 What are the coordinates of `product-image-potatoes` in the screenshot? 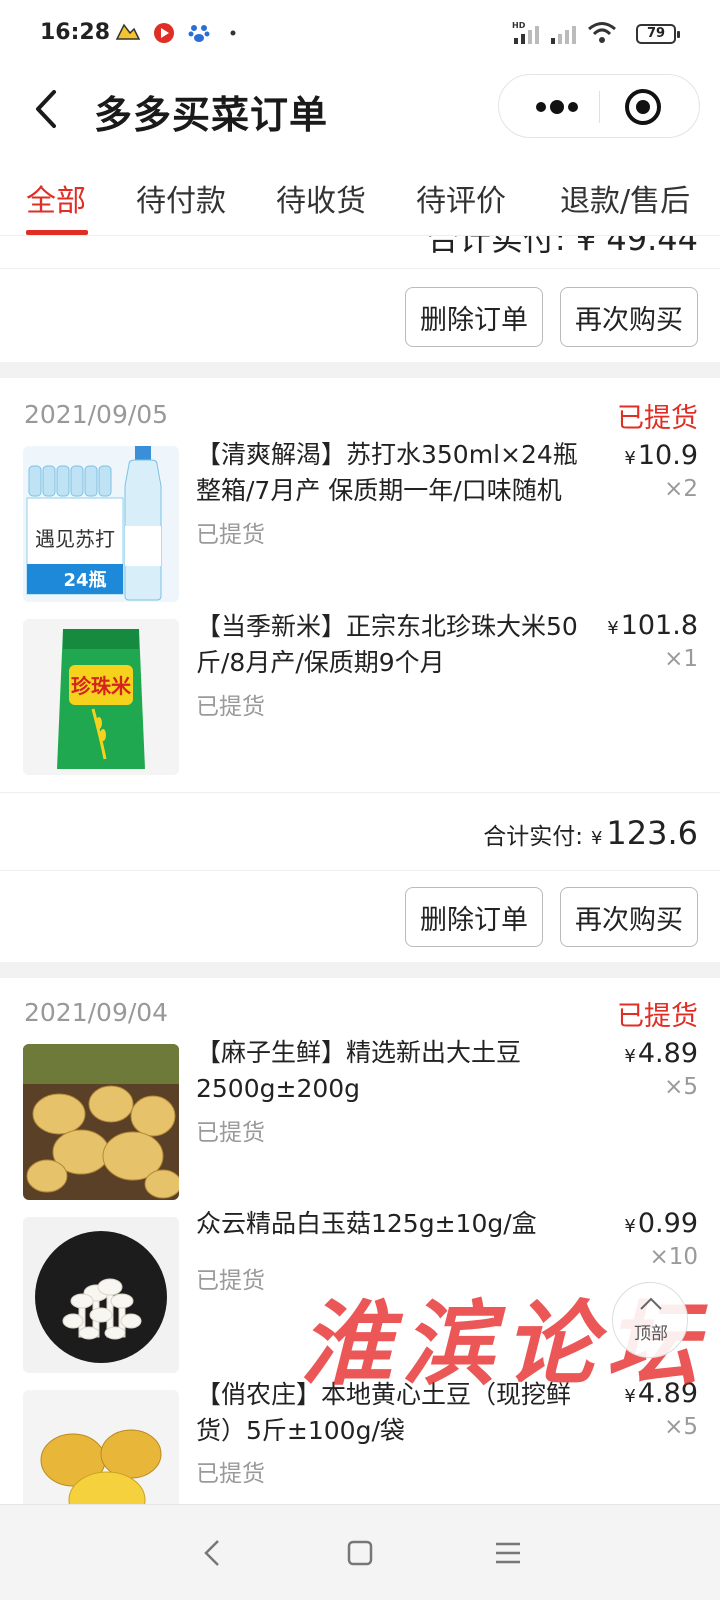 It's located at (101, 1122).